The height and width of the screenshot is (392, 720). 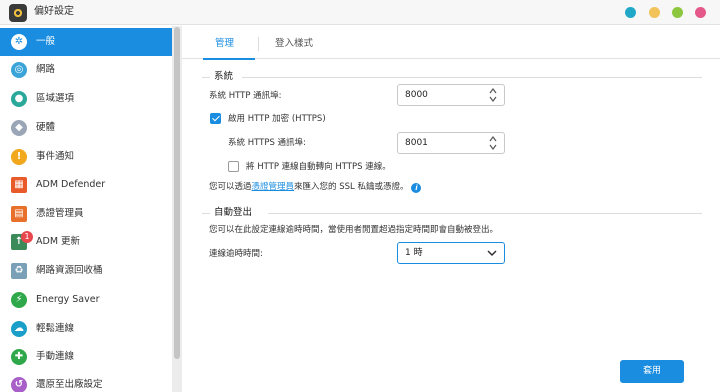 What do you see at coordinates (86, 99) in the screenshot?
I see `sidebar-item-regional-options: ● 區域選項` at bounding box center [86, 99].